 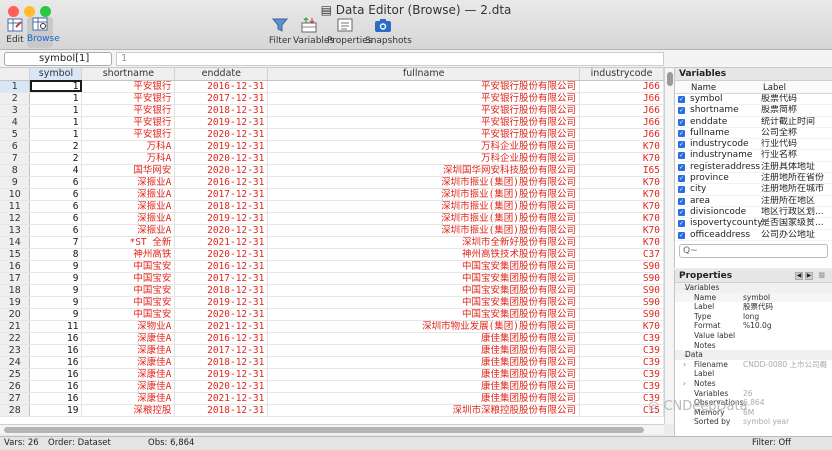 What do you see at coordinates (56, 134) in the screenshot?
I see `cell-symbol: 1` at bounding box center [56, 134].